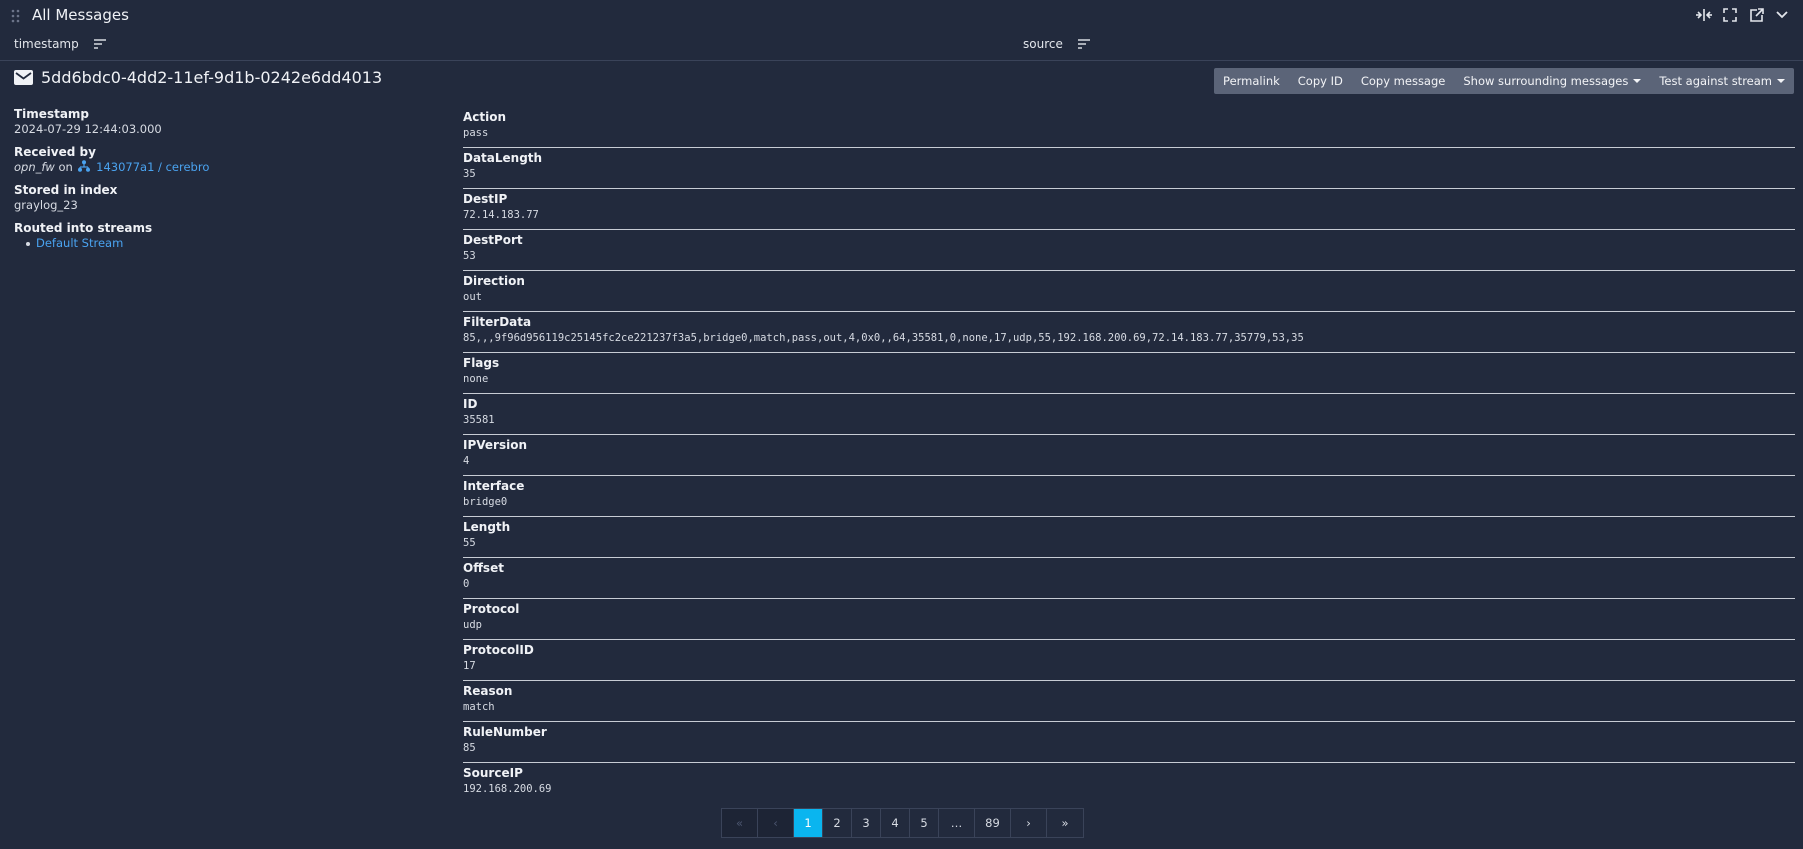 The height and width of the screenshot is (849, 1803). What do you see at coordinates (46, 44) in the screenshot?
I see `column-label: timestamp` at bounding box center [46, 44].